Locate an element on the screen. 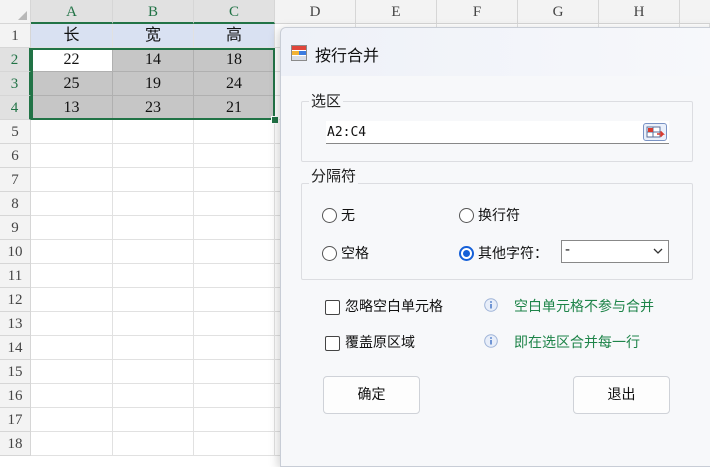  radio-other-label: 其他字符： is located at coordinates (513, 253).